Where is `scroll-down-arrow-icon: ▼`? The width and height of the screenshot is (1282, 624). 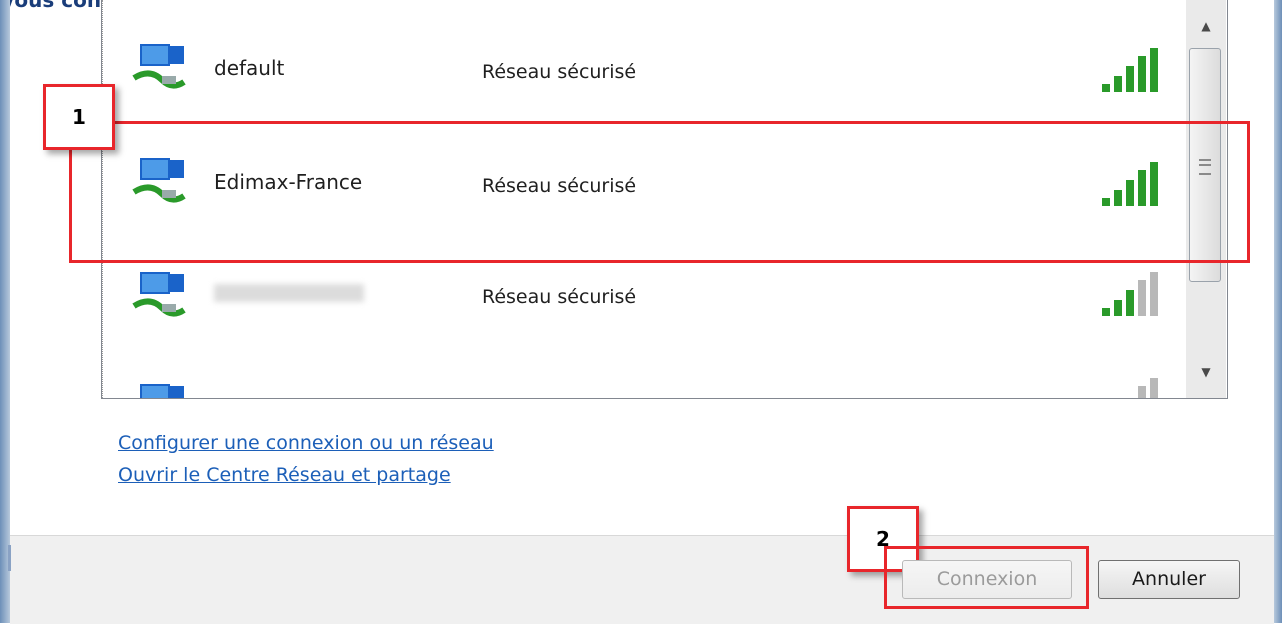
scroll-down-arrow-icon: ▼ is located at coordinates (1206, 372).